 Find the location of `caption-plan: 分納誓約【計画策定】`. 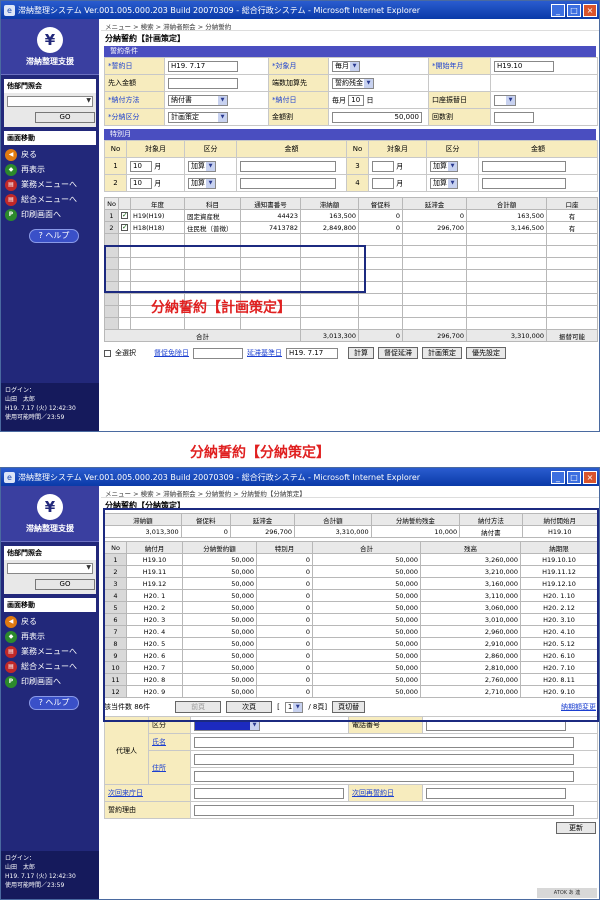

caption-plan: 分納誓約【計画策定】 is located at coordinates (221, 308).